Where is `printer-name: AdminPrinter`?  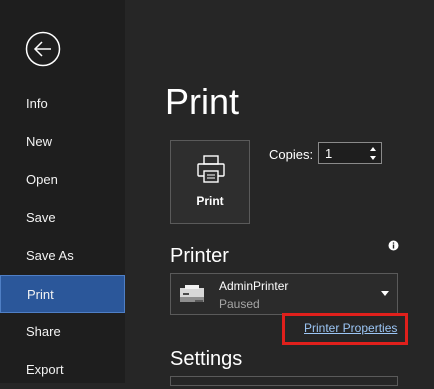 printer-name: AdminPrinter is located at coordinates (254, 286).